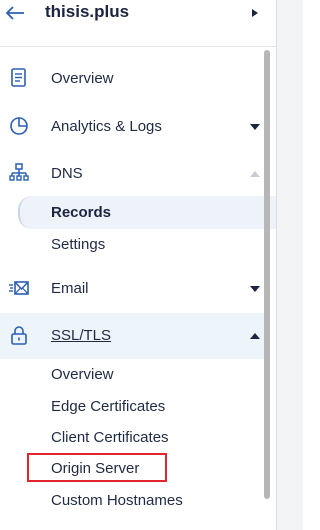  Describe the element at coordinates (135, 173) in the screenshot. I see `sidebar-item-dns: DNS` at that location.